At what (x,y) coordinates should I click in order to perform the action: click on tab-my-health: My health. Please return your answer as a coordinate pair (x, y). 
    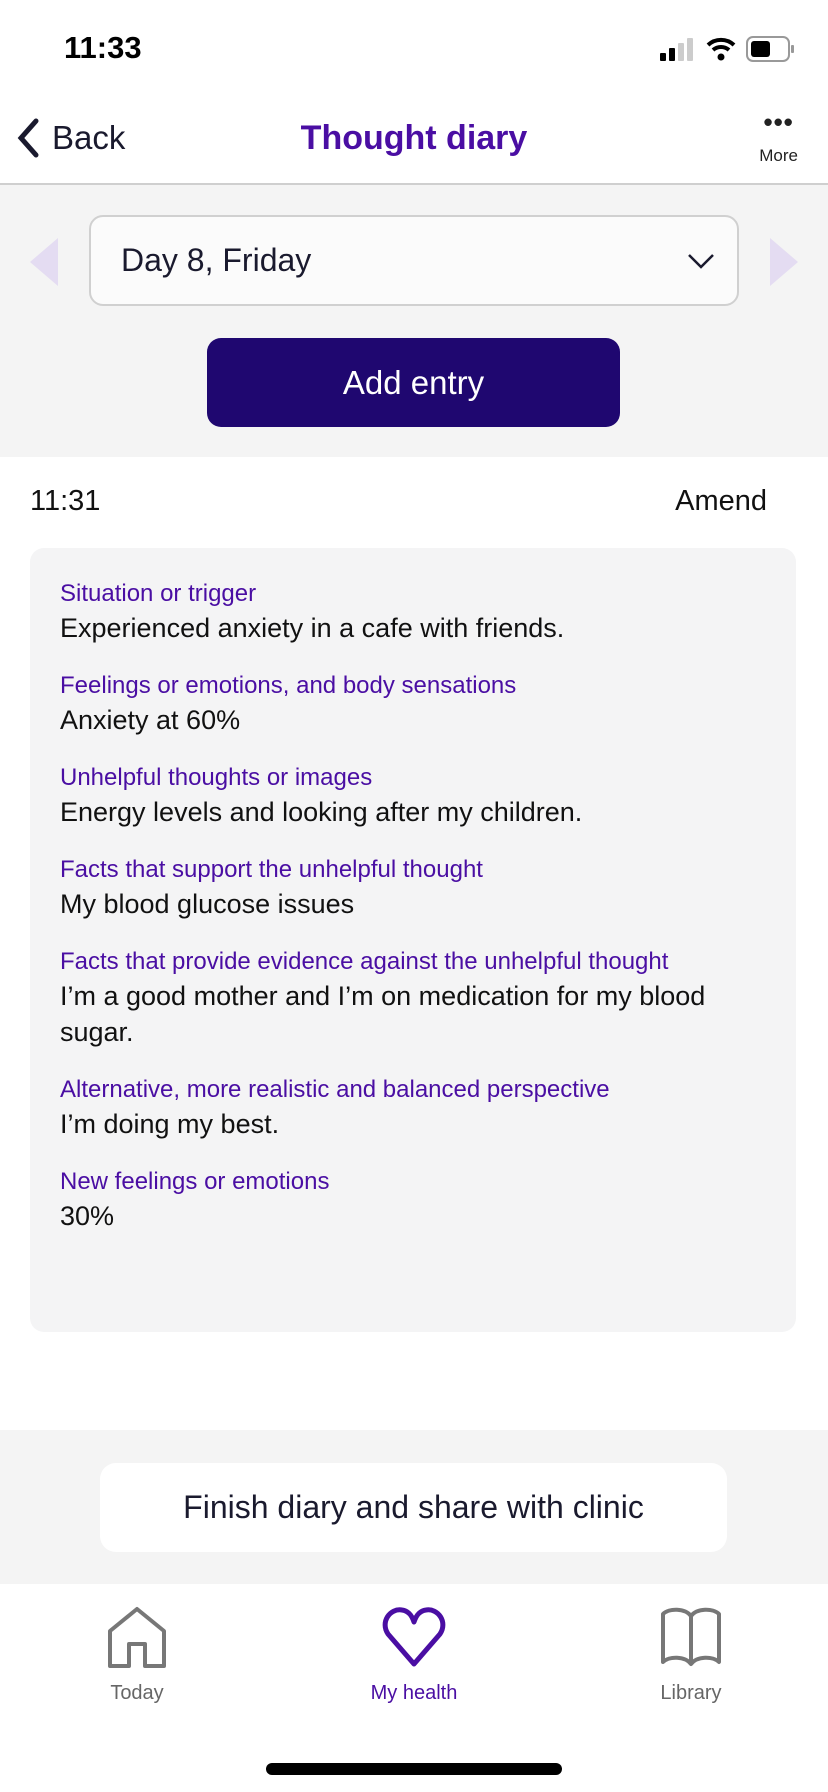
    Looking at the image, I should click on (414, 1655).